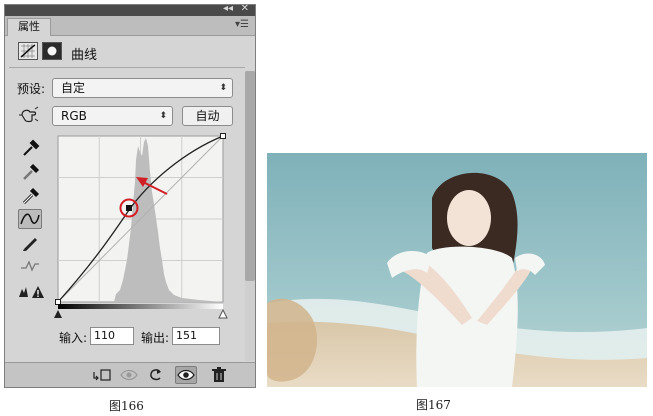  I want to click on panel-scrollbar, so click(250, 216).